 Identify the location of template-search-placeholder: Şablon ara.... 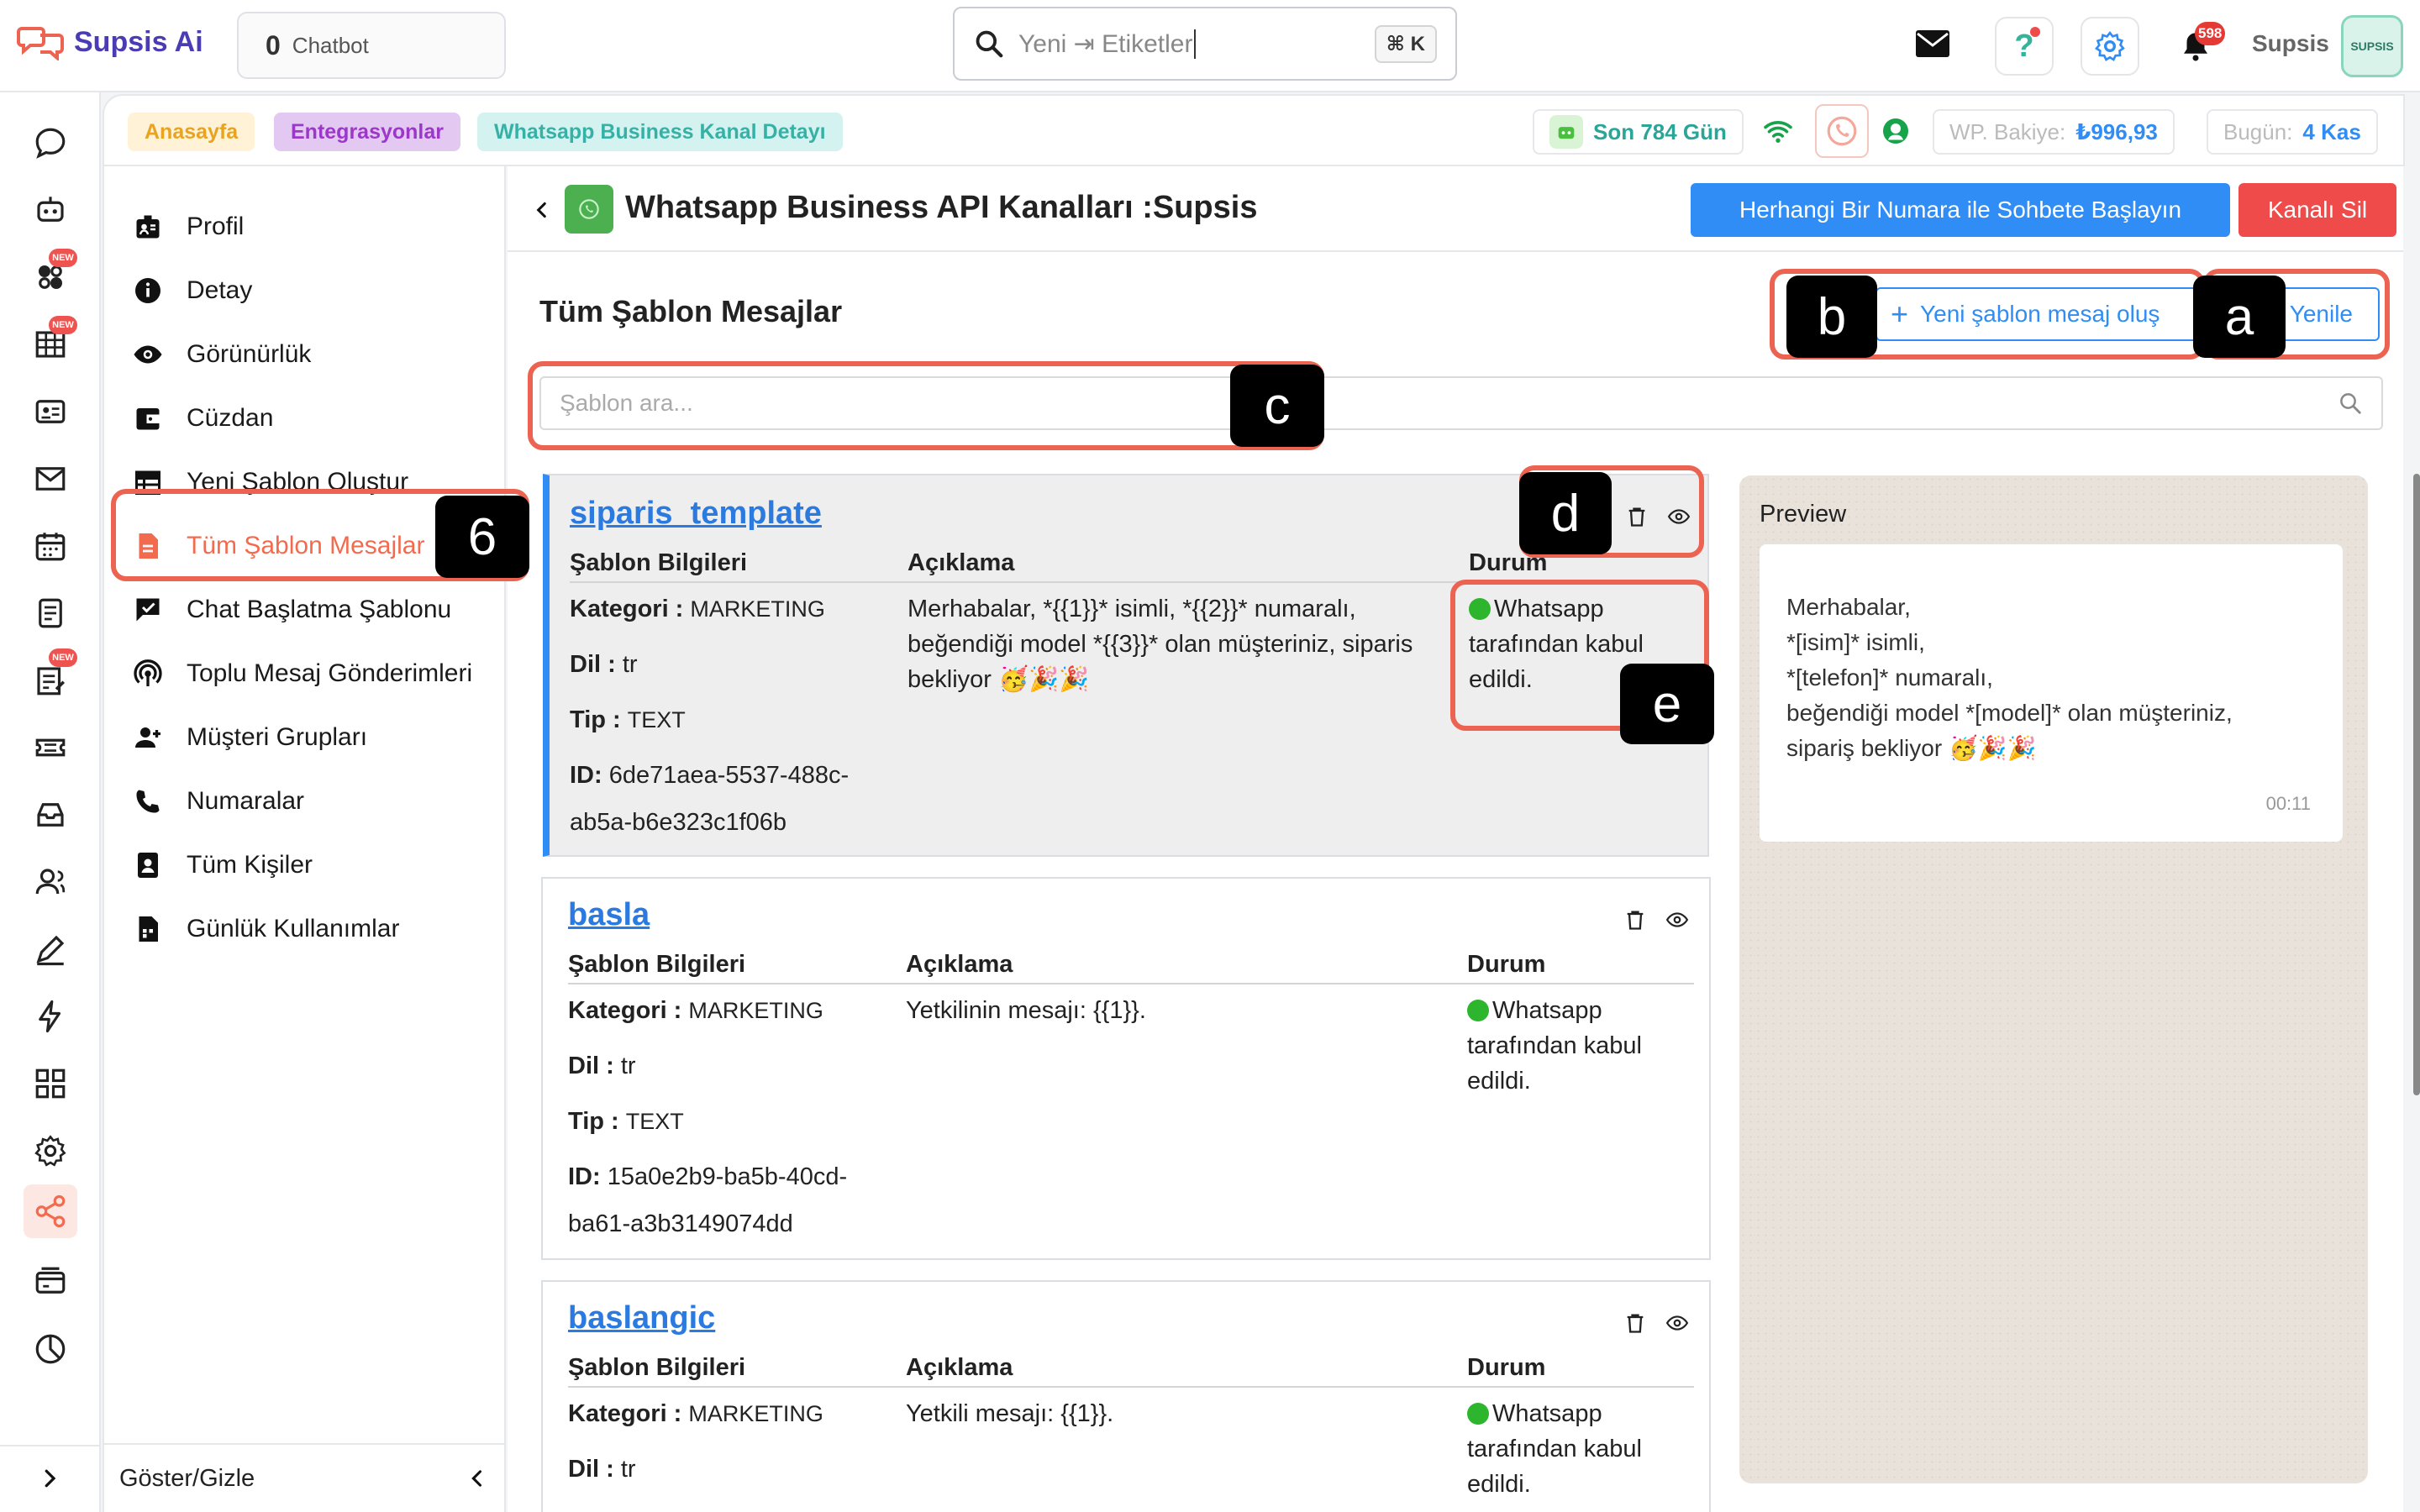
(627, 403).